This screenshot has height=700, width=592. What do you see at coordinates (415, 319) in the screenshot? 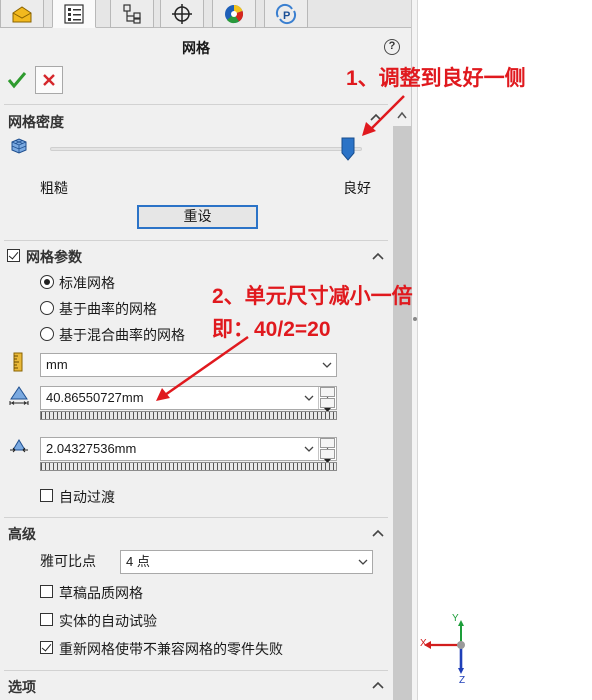
I see `splitter-handle-icon` at bounding box center [415, 319].